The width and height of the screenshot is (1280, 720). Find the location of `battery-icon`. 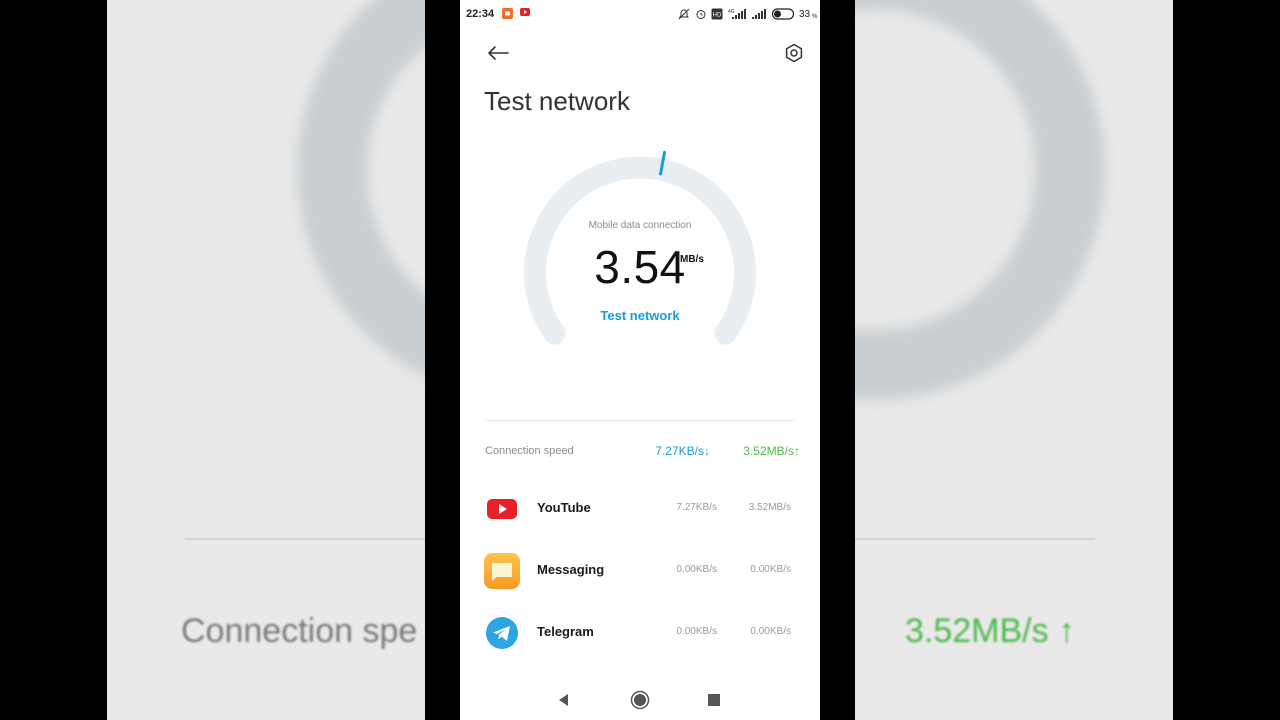

battery-icon is located at coordinates (783, 16).